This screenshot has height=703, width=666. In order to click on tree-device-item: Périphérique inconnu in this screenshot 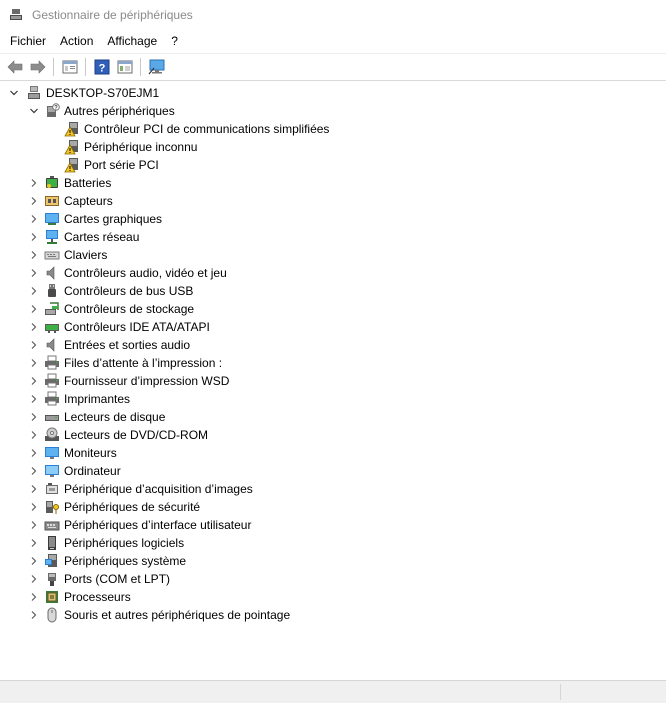, I will do `click(128, 147)`.